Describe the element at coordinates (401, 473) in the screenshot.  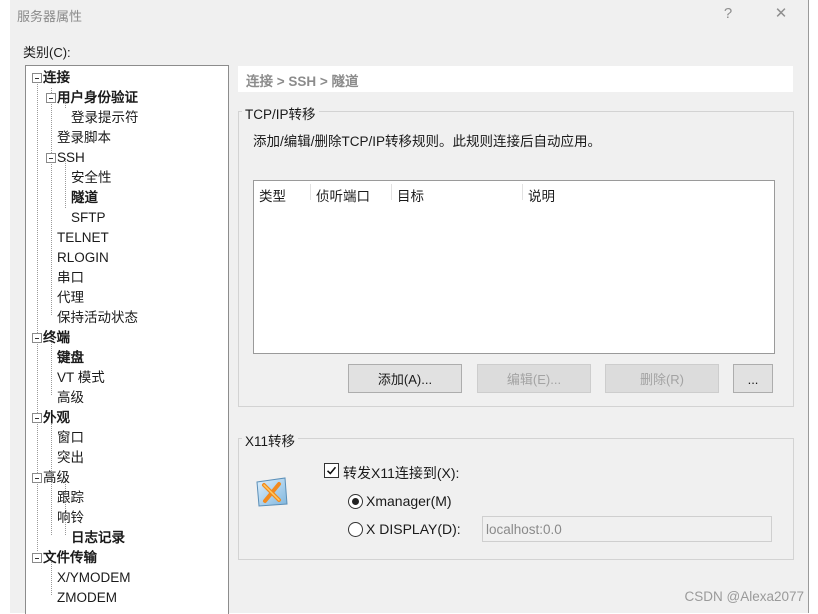
I see `forward-x11-label: 转发X11连接到(X):` at that location.